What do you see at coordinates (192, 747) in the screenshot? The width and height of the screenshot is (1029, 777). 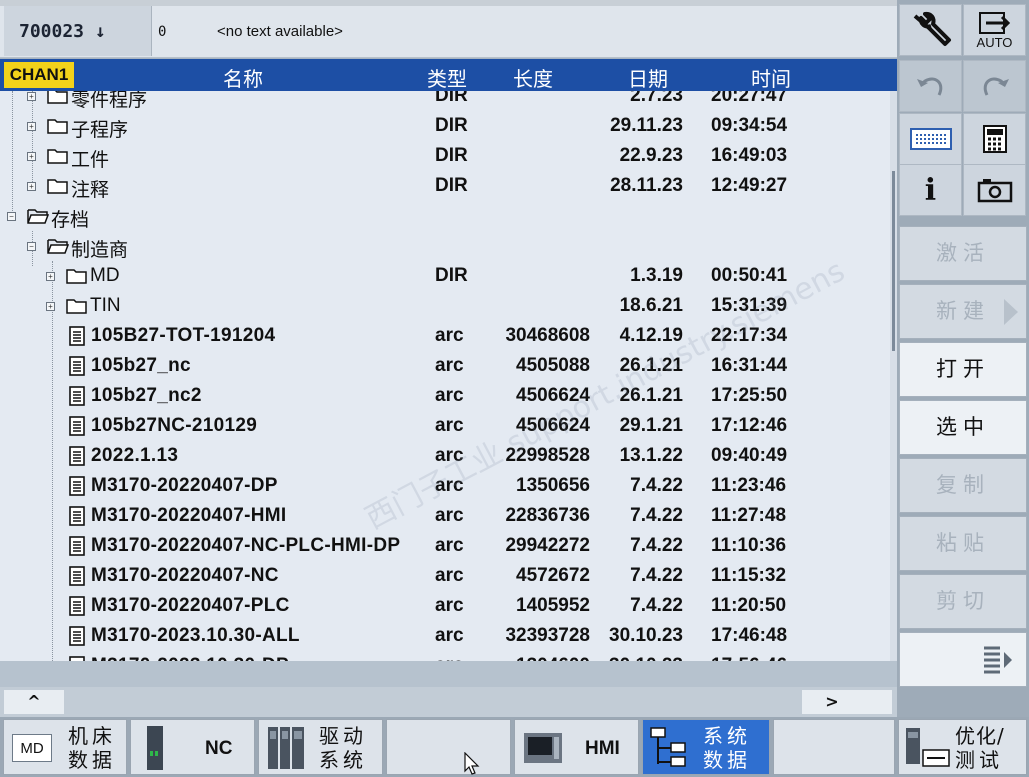 I see `nc-button: NC` at bounding box center [192, 747].